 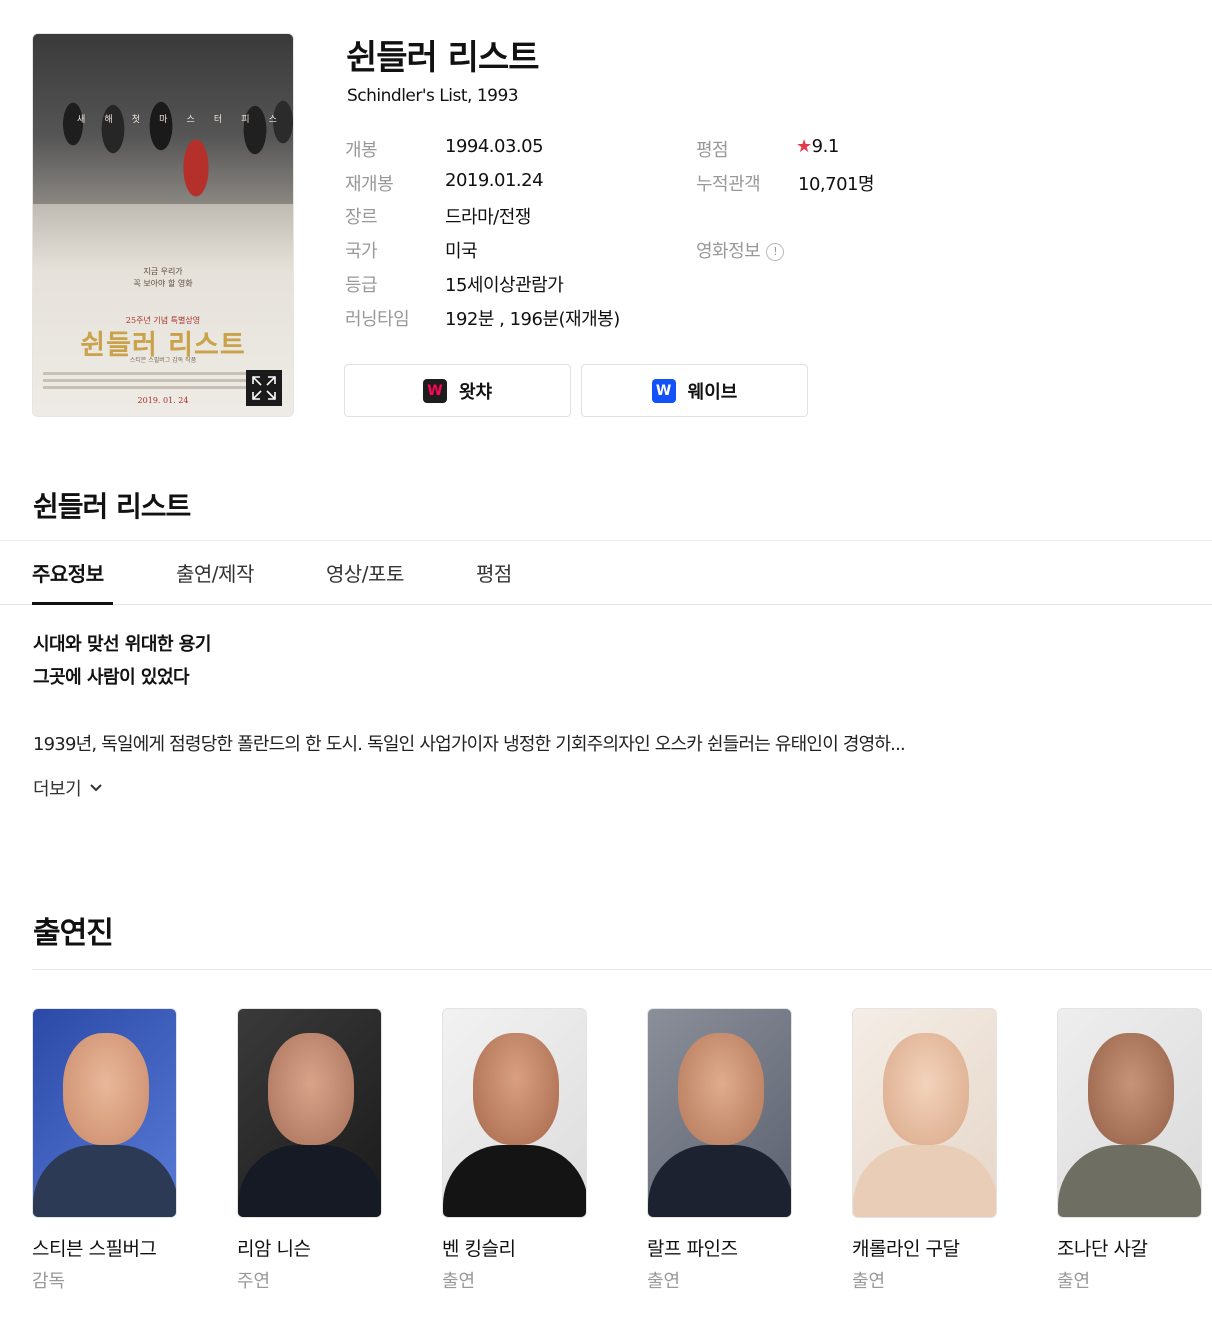 What do you see at coordinates (461, 251) in the screenshot?
I see `info-value: 미국` at bounding box center [461, 251].